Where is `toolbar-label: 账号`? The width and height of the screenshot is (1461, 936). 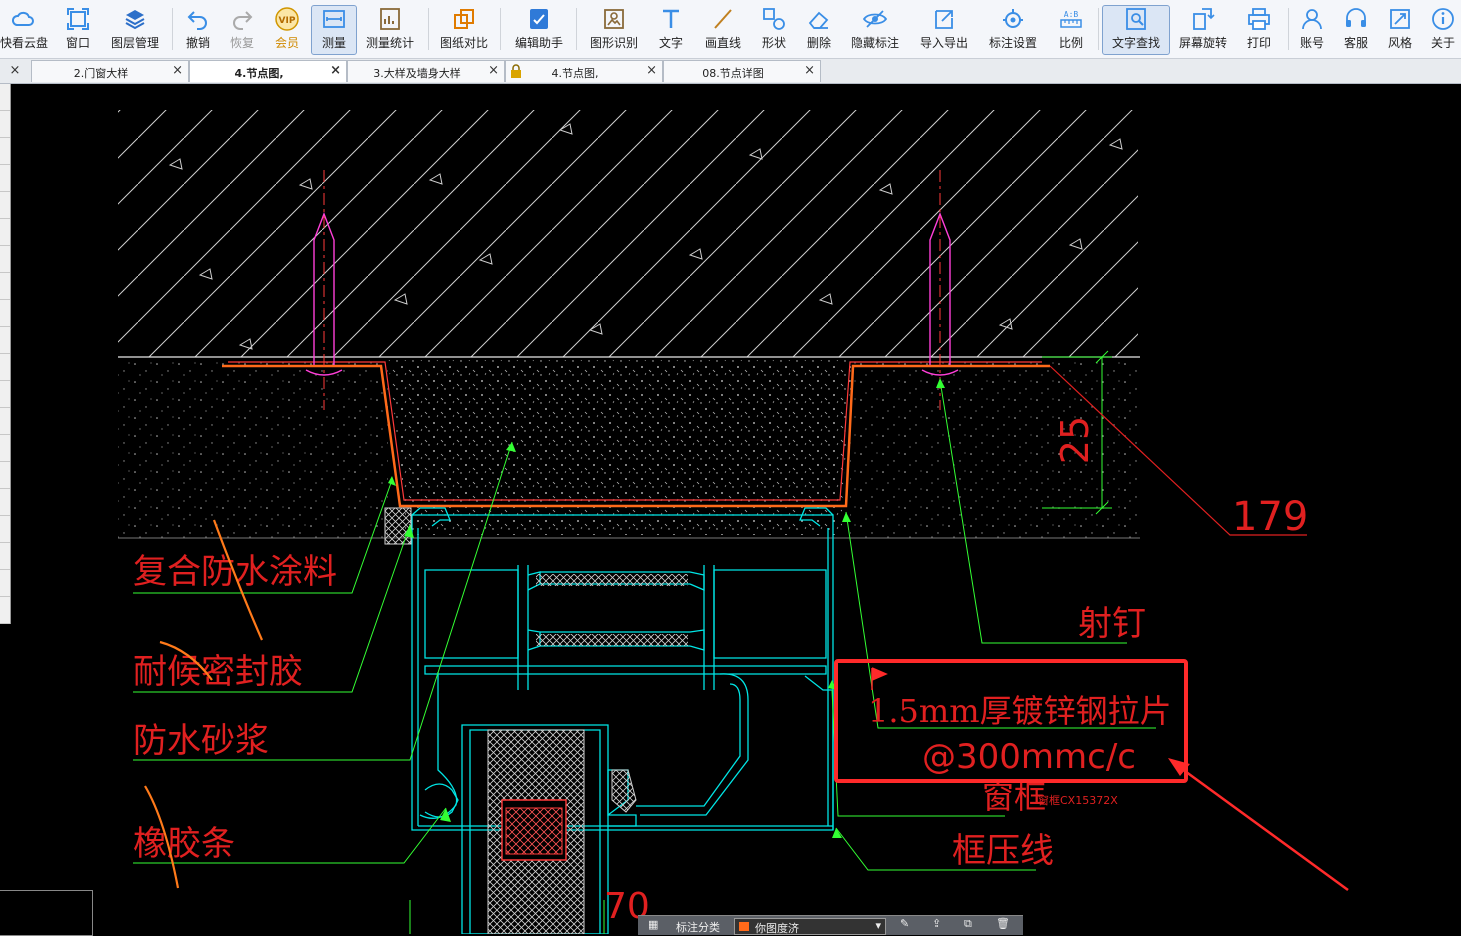 toolbar-label: 账号 is located at coordinates (1311, 43).